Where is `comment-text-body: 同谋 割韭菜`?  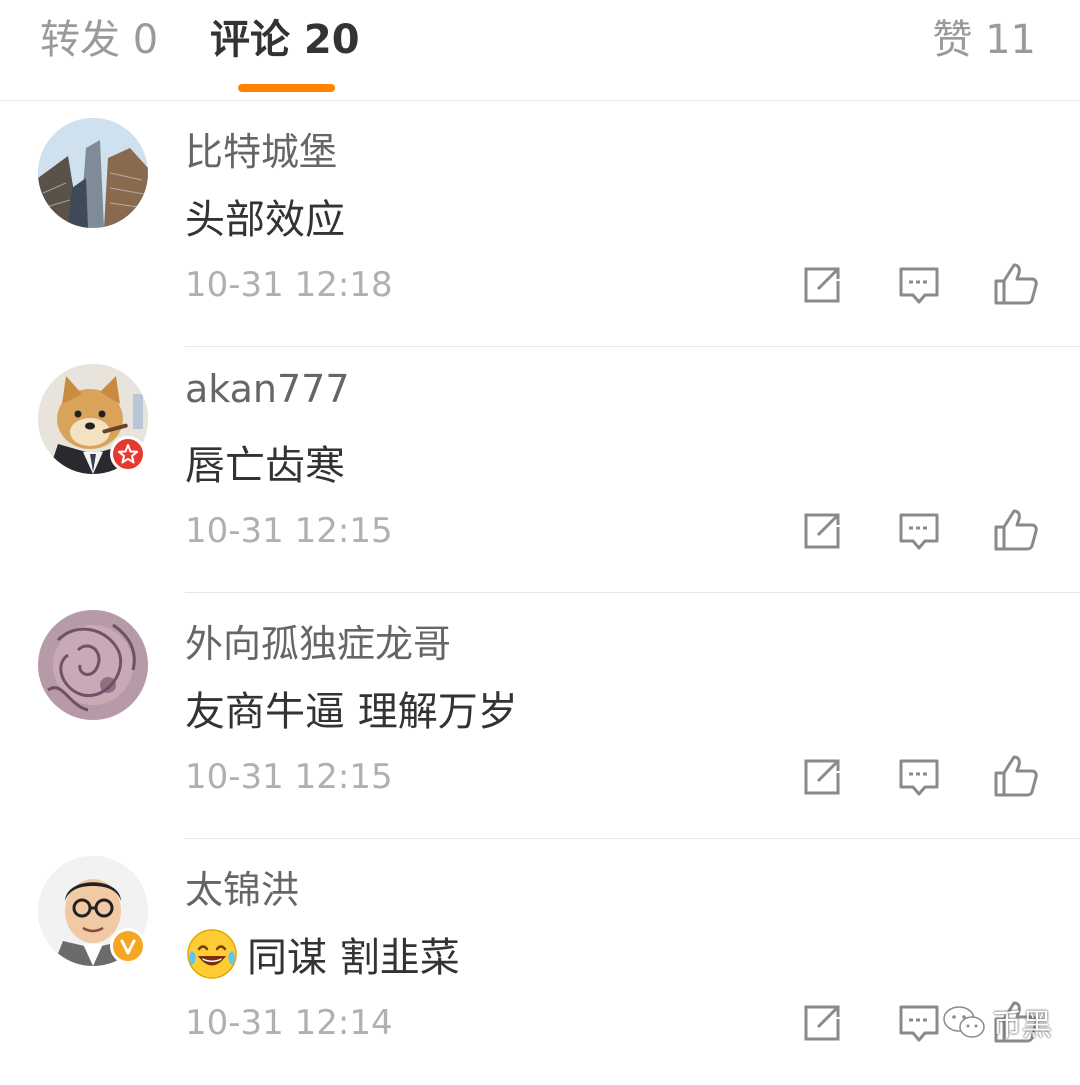
comment-text-body: 同谋 割韭菜 is located at coordinates (353, 958).